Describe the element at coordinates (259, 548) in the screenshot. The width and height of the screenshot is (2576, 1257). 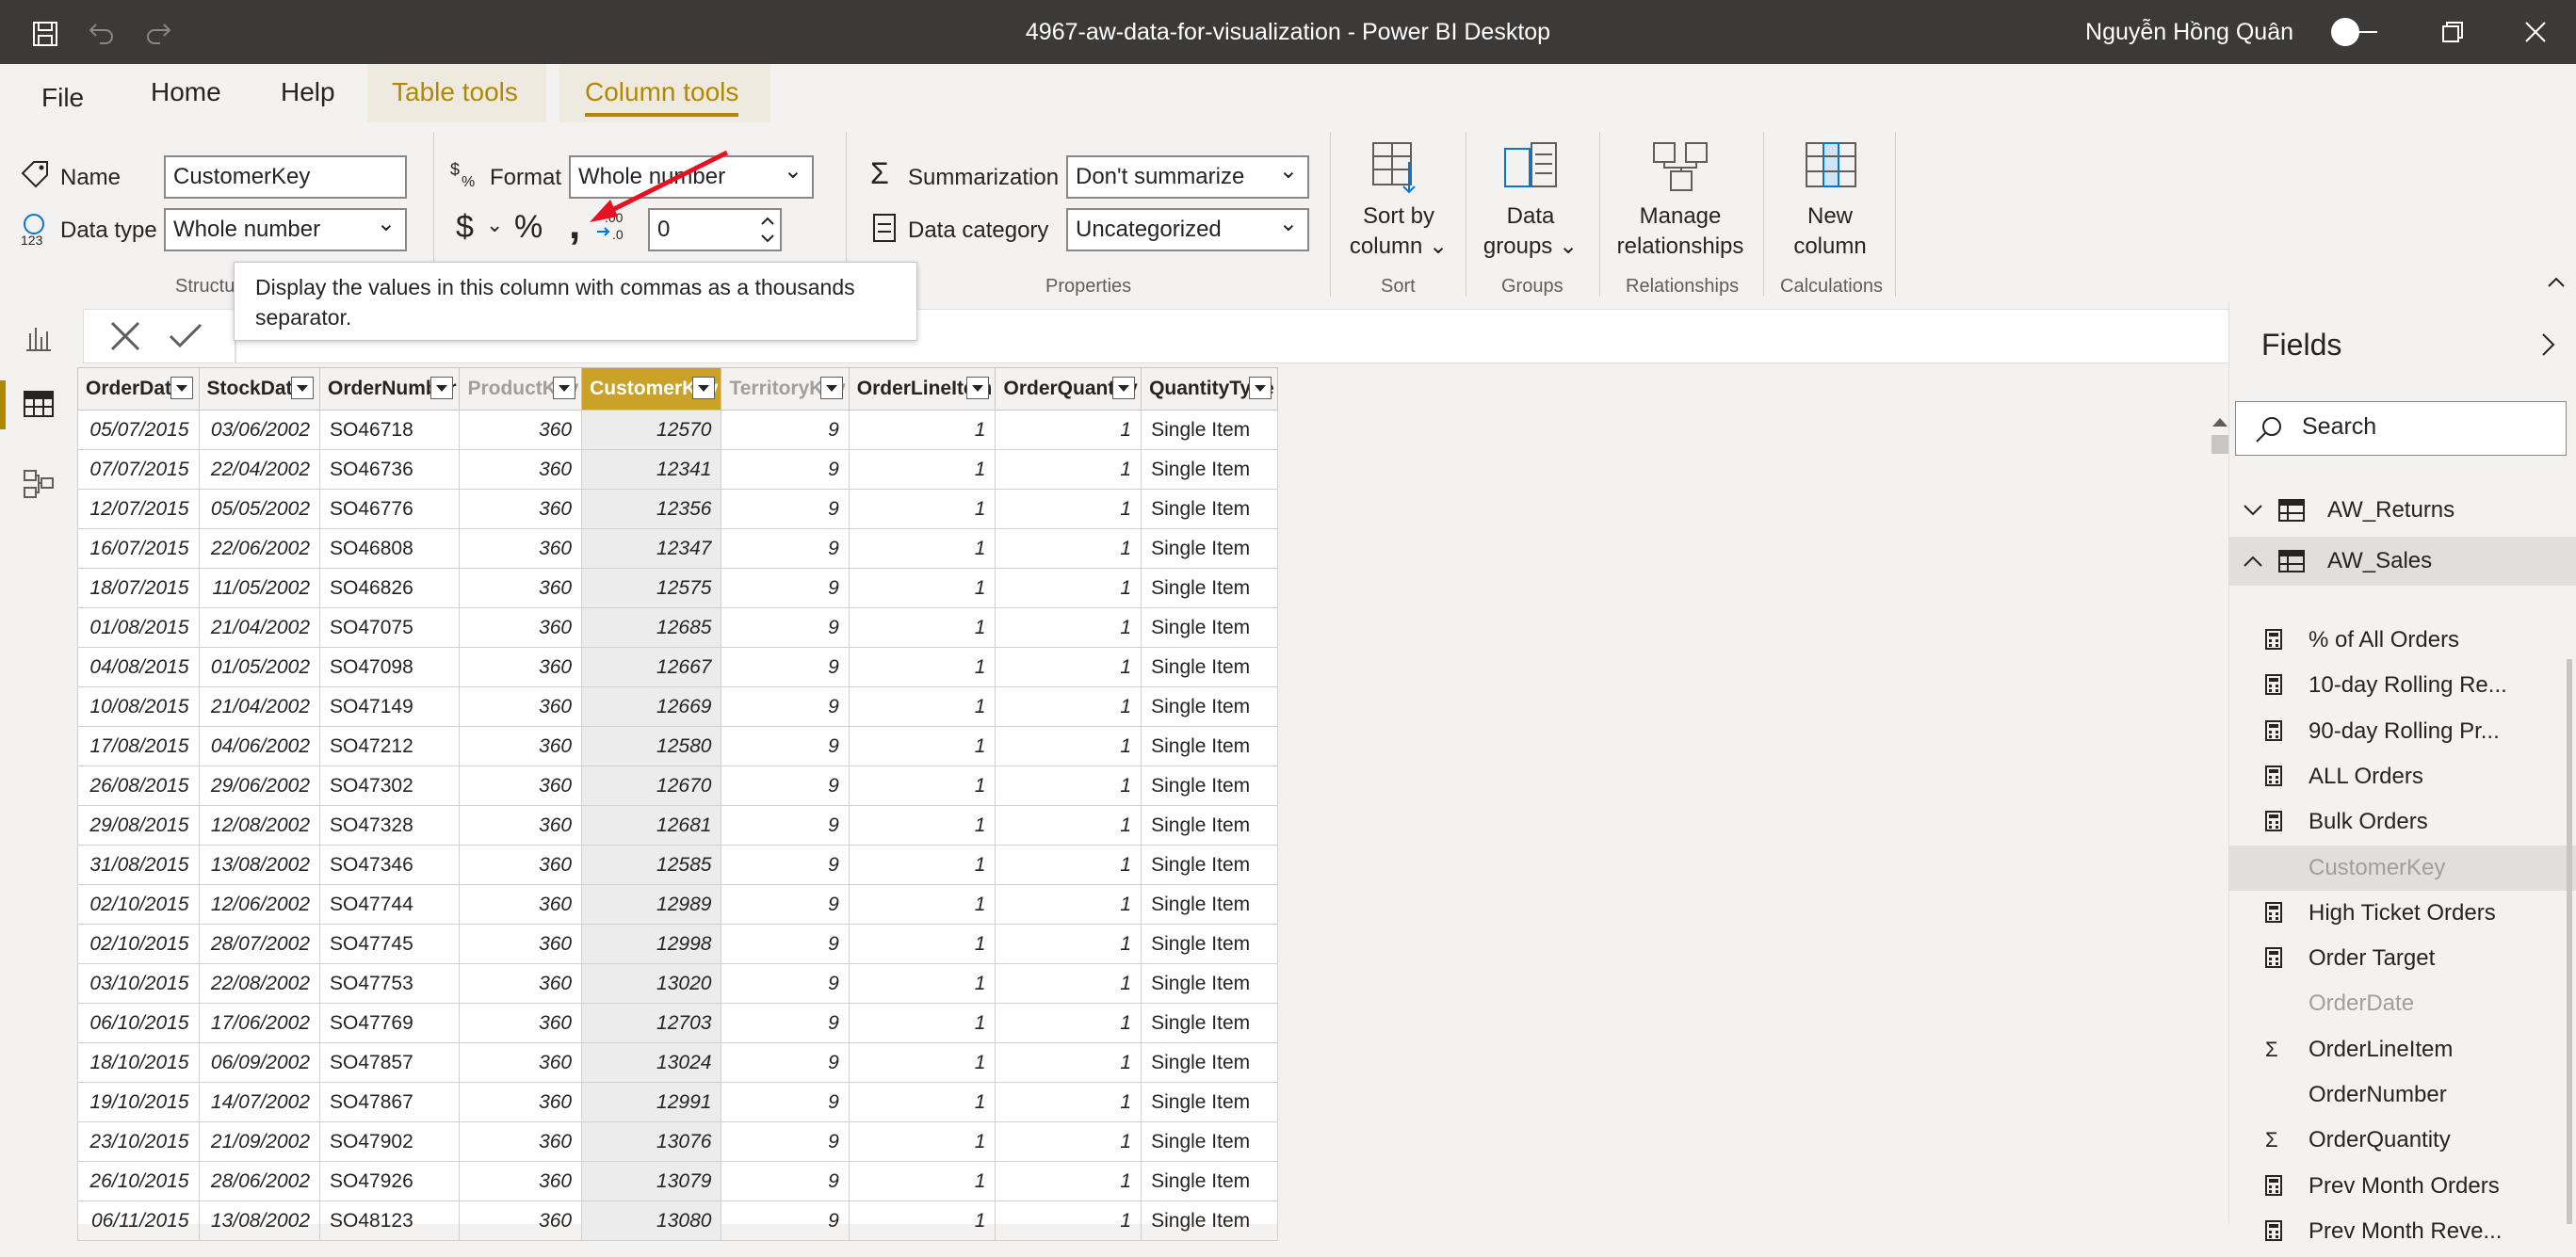
I see `table-cell: 22/06/2002` at that location.